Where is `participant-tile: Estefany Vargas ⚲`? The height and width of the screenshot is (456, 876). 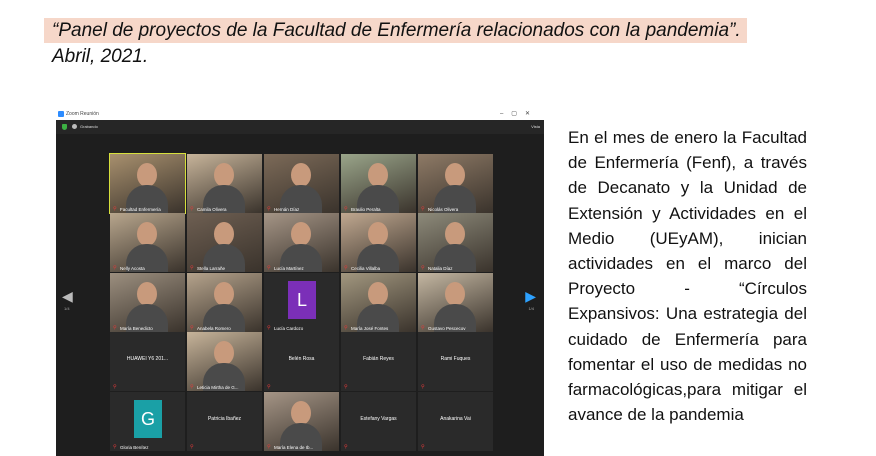 participant-tile: Estefany Vargas ⚲ is located at coordinates (378, 421).